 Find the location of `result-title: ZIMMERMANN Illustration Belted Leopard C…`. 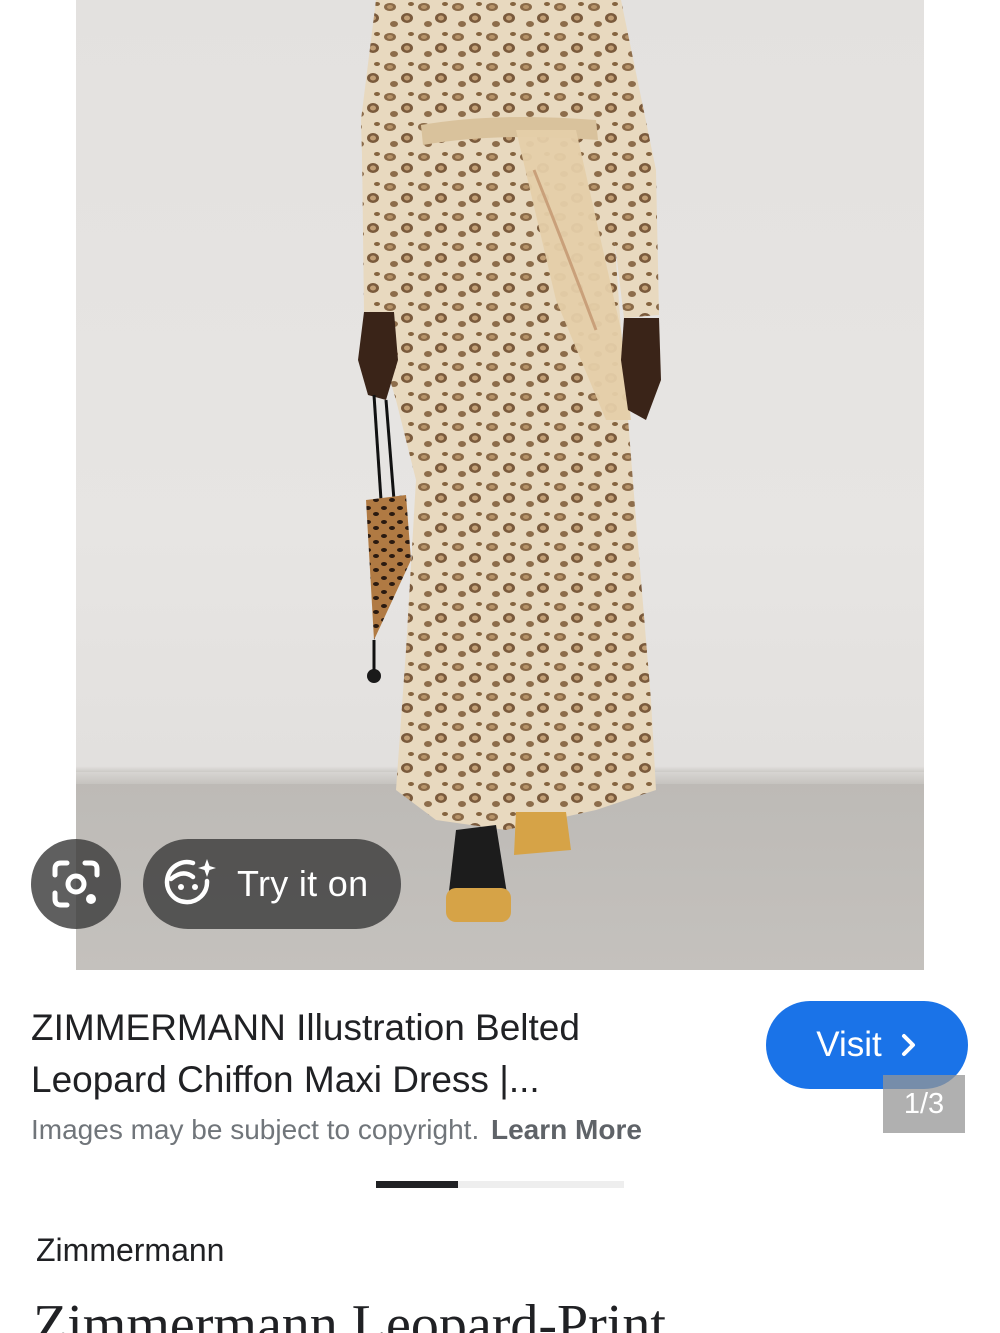

result-title: ZIMMERMANN Illustration Belted Leopard C… is located at coordinates (371, 1054).